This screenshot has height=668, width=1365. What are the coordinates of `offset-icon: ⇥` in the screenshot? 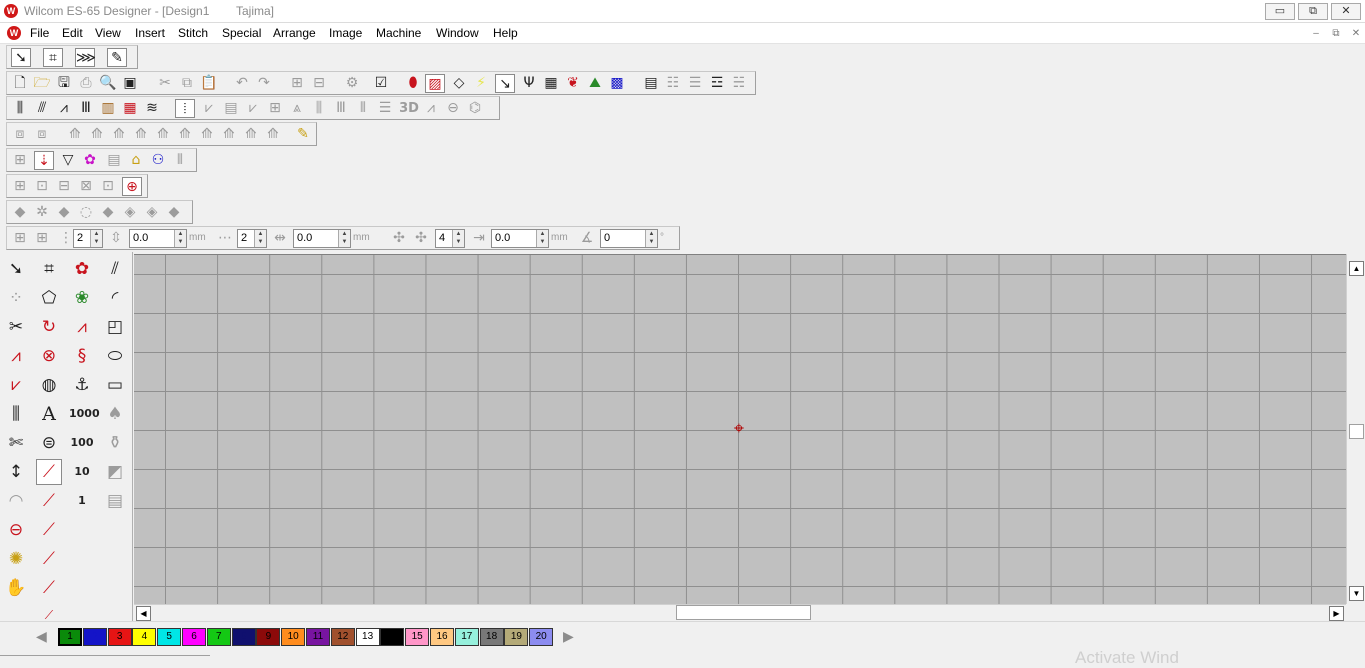 It's located at (479, 238).